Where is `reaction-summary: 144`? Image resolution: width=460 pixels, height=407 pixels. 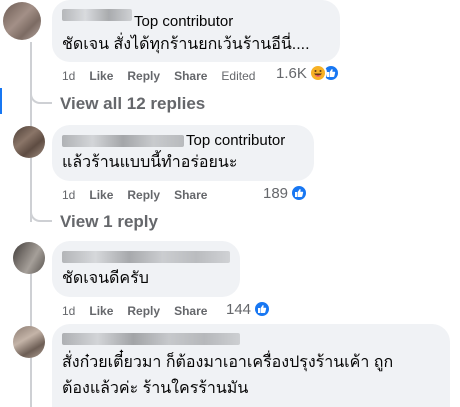
reaction-summary: 144 is located at coordinates (249, 309).